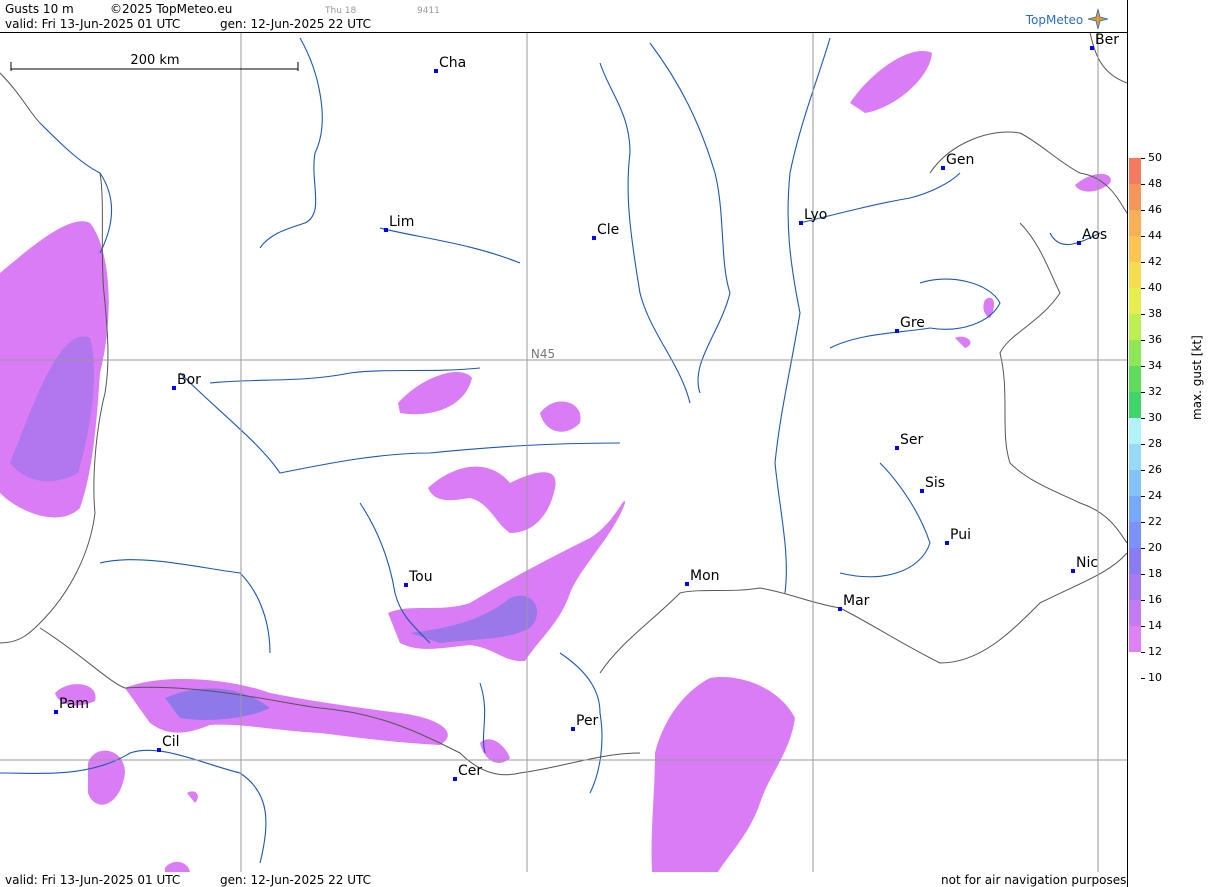 This screenshot has height=887, width=1219. Describe the element at coordinates (922, 491) in the screenshot. I see `city-marker-sis` at that location.